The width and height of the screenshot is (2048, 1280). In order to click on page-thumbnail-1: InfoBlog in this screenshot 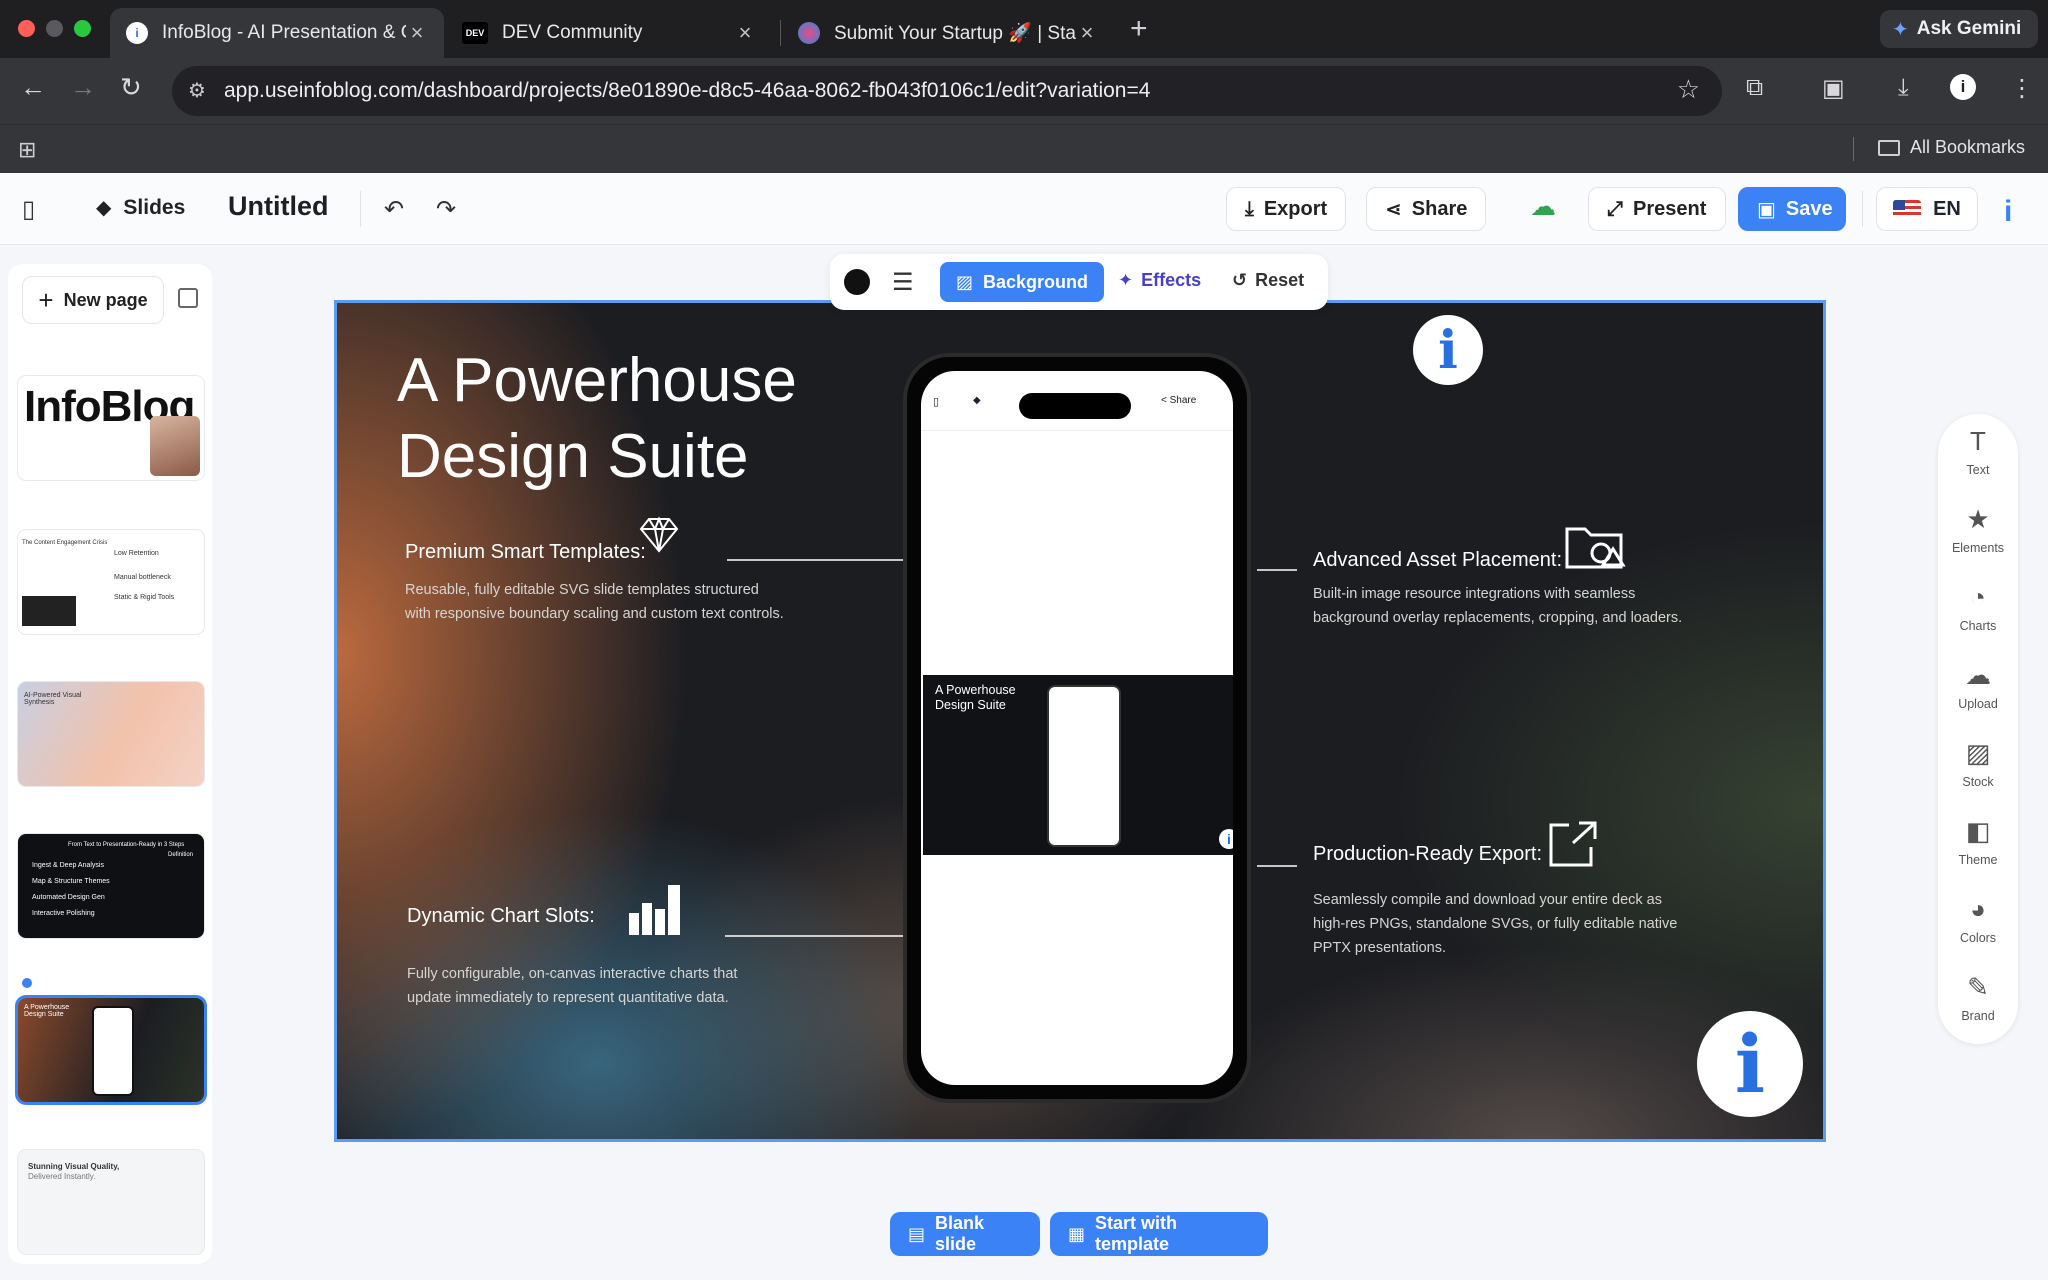, I will do `click(111, 428)`.